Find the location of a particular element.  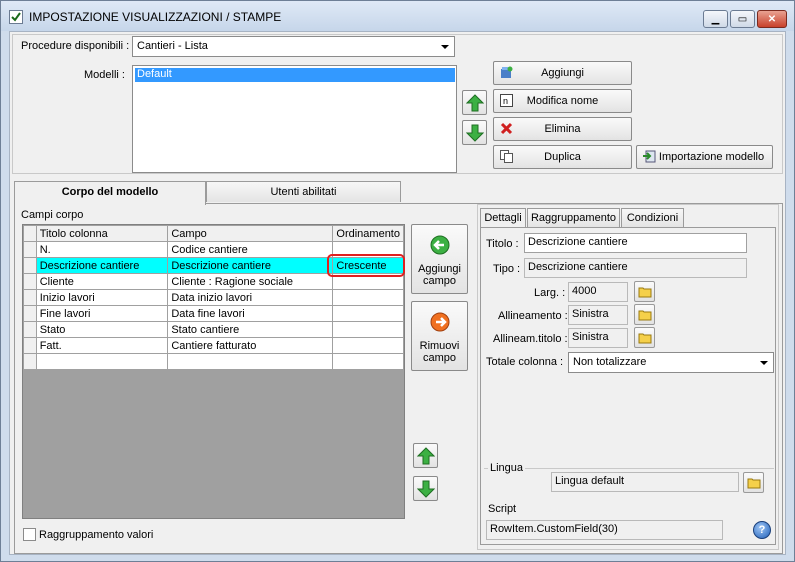

allineamento-label: Allineamento : is located at coordinates (533, 316).